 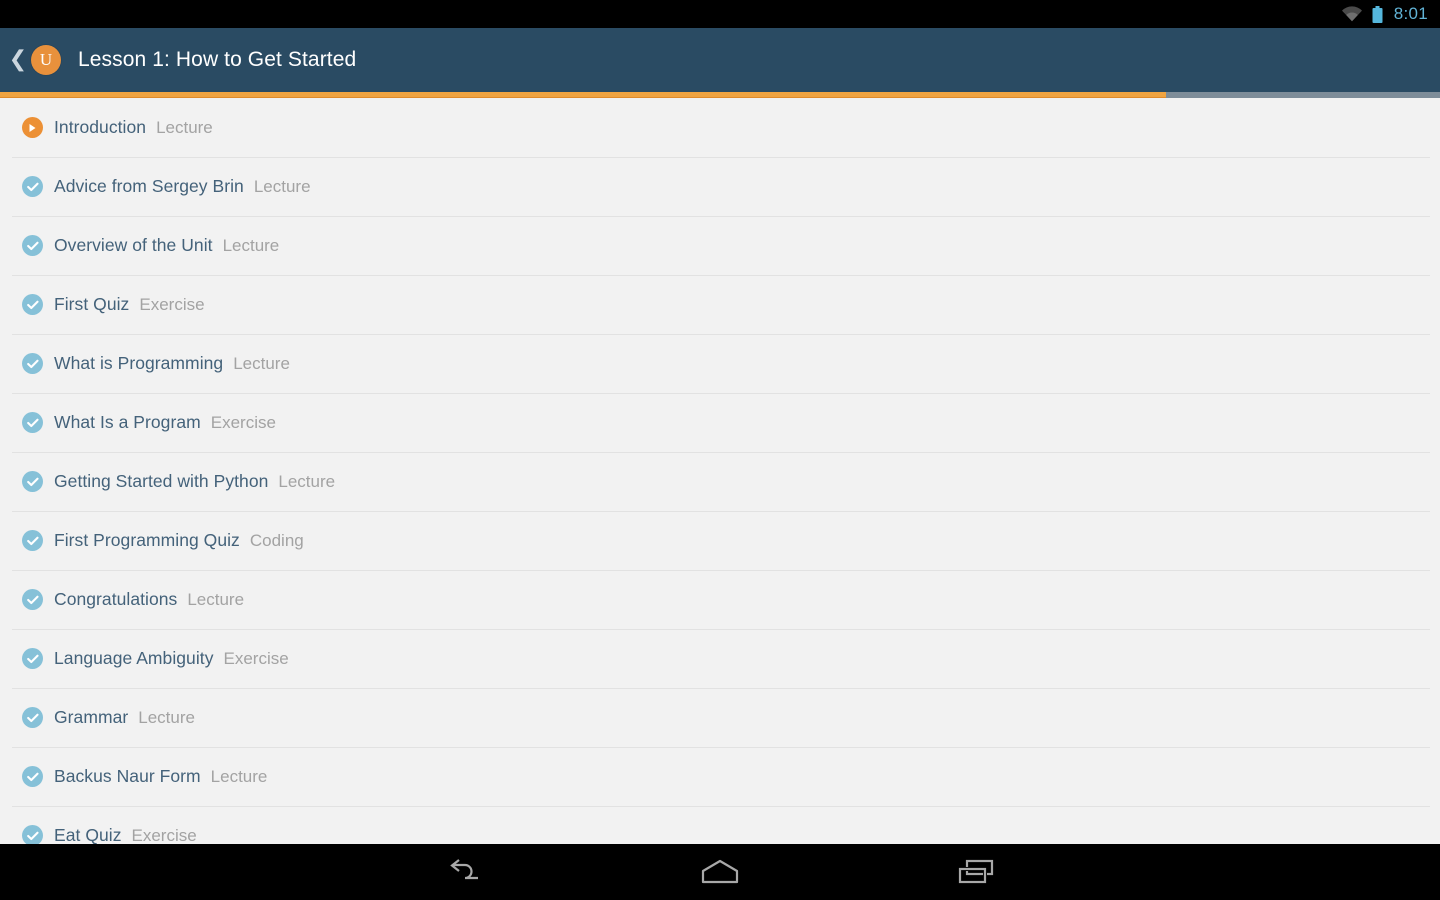 I want to click on lesson-item-title: Backus Naur Form, so click(x=127, y=776).